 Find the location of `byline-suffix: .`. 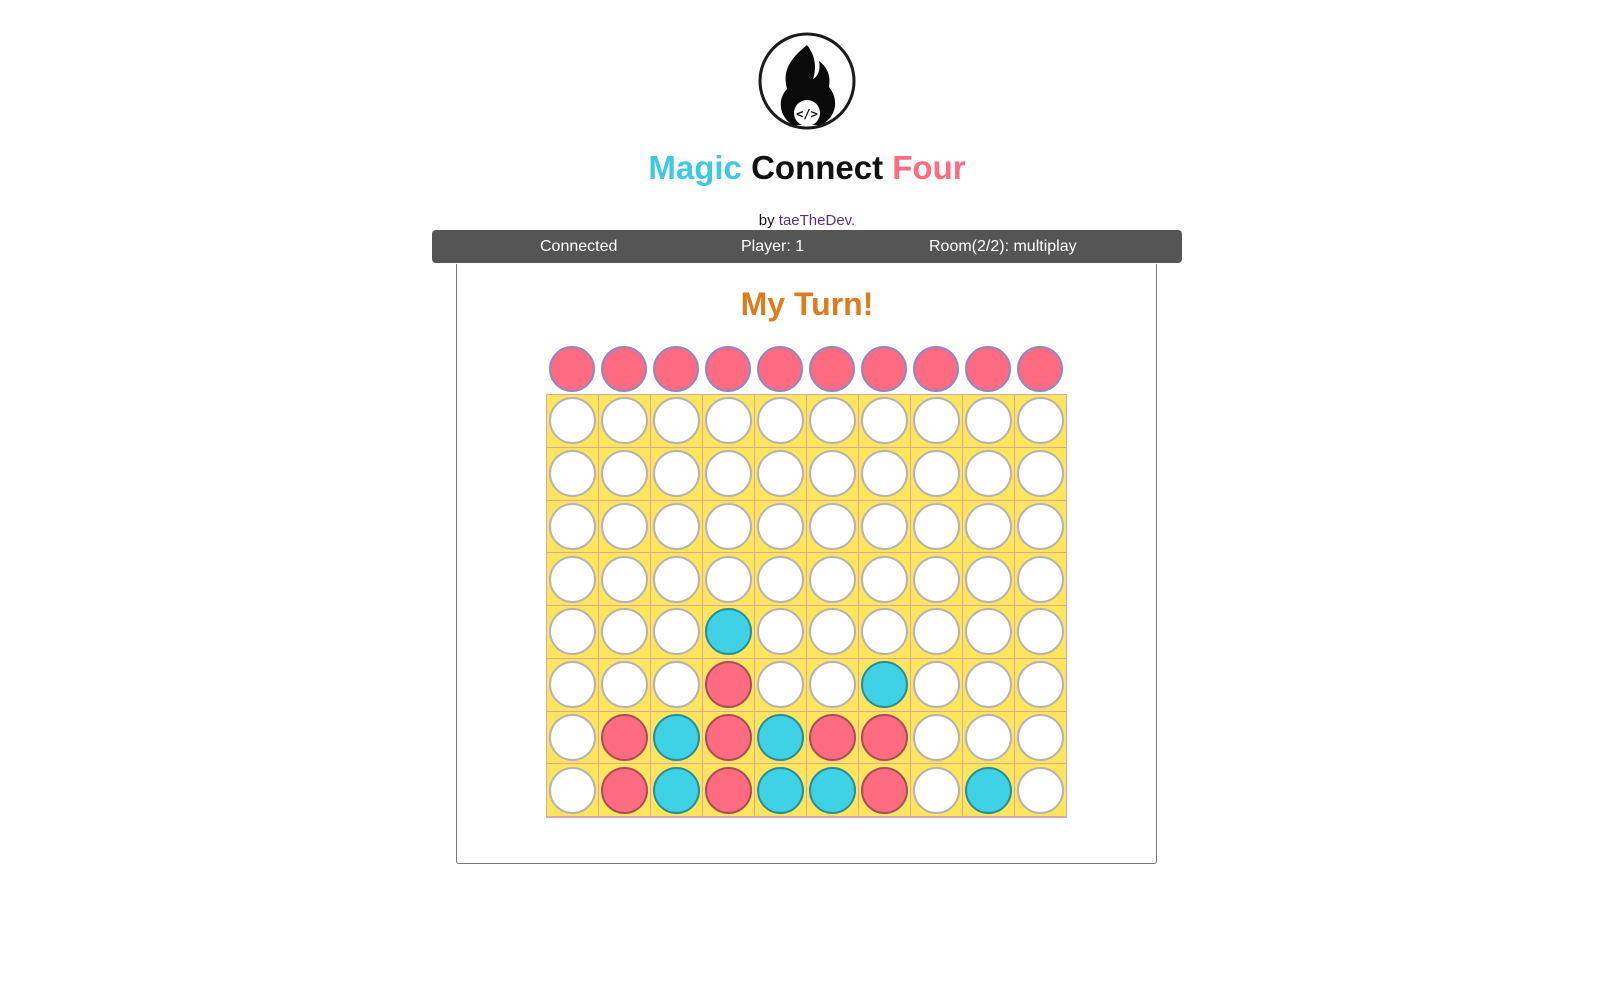

byline-suffix: . is located at coordinates (853, 220).